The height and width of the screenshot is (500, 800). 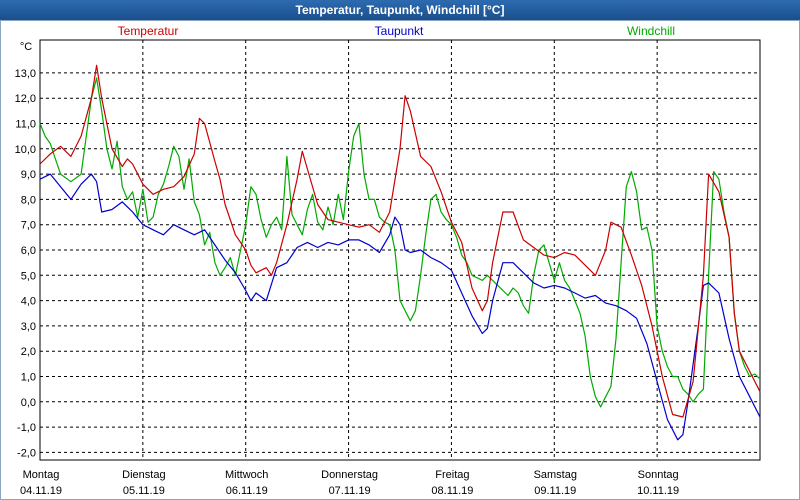 I want to click on y-tick-label: 10,0, so click(x=25, y=150).